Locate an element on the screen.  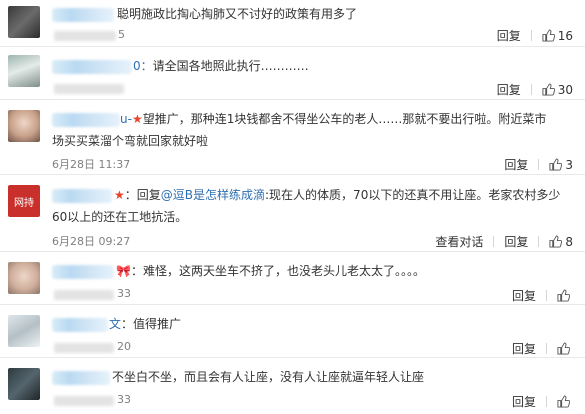
comment-text-line2: 场买买菜溜个弯就回家就好啦 is located at coordinates (130, 141).